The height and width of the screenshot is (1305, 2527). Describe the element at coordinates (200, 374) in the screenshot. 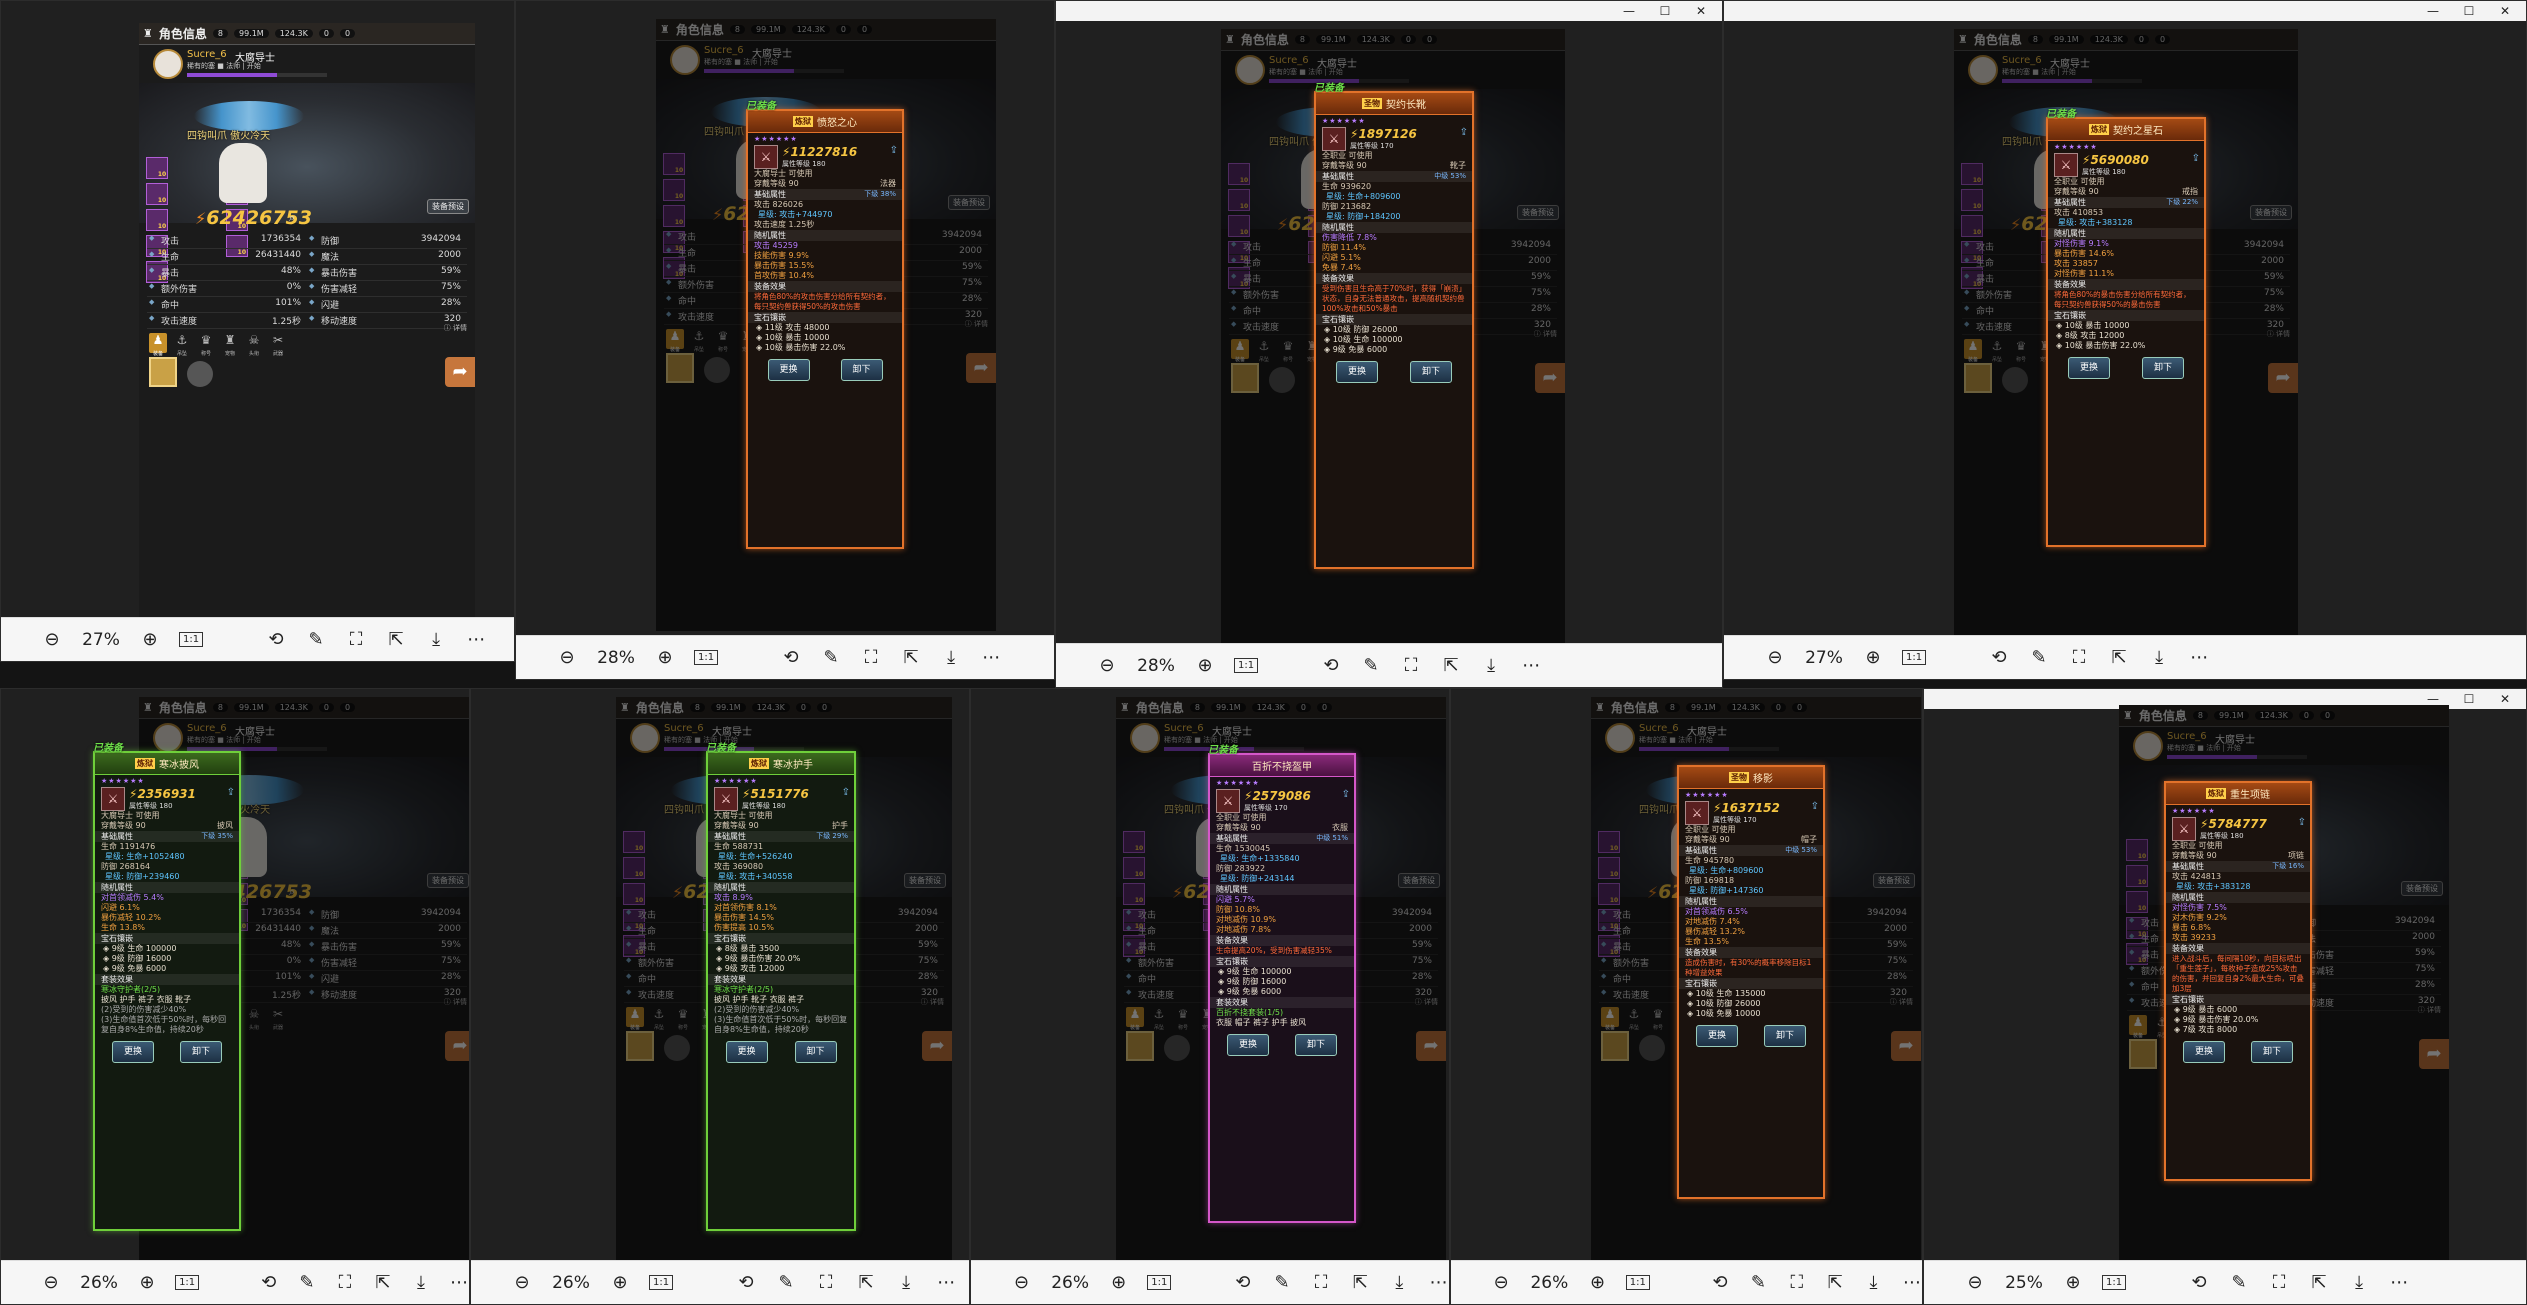

I see `paw-icon` at that location.